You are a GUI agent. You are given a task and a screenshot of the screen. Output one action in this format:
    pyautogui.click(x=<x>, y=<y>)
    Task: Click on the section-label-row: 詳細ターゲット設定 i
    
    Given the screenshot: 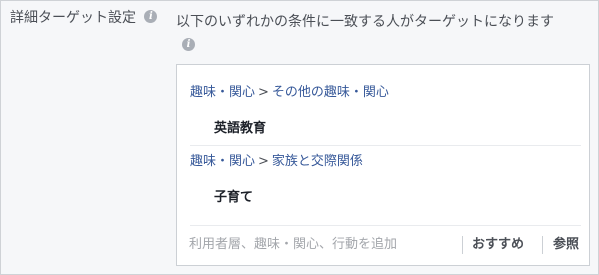 What is the action you would take?
    pyautogui.click(x=84, y=18)
    